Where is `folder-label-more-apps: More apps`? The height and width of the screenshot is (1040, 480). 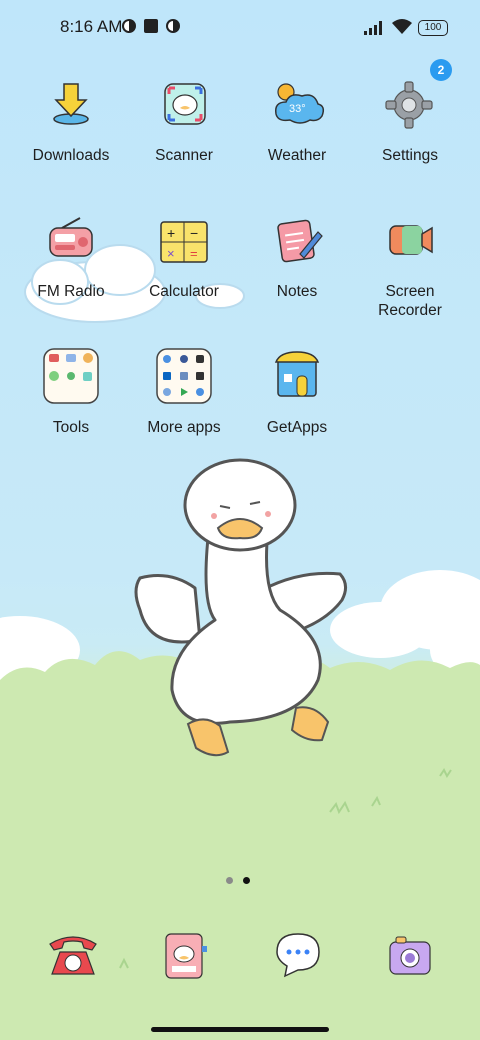 folder-label-more-apps: More apps is located at coordinates (184, 427).